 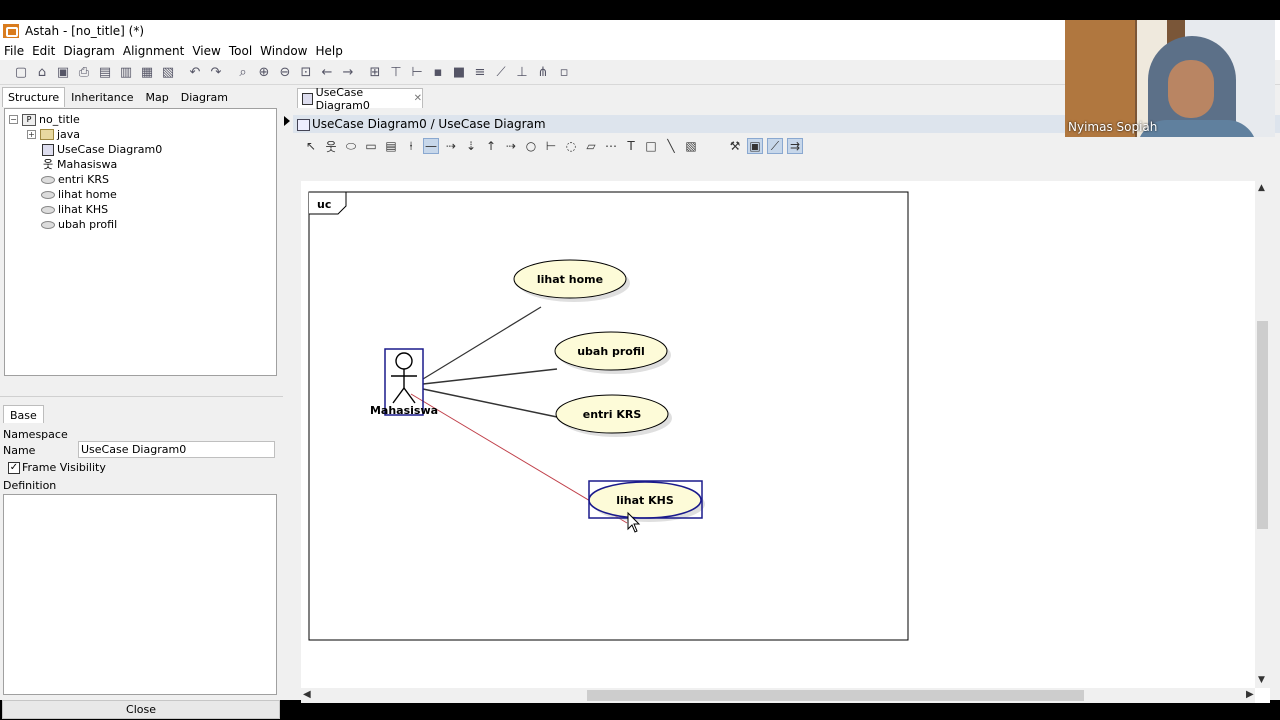 What do you see at coordinates (795, 146) in the screenshot?
I see `route-icon: ⇉` at bounding box center [795, 146].